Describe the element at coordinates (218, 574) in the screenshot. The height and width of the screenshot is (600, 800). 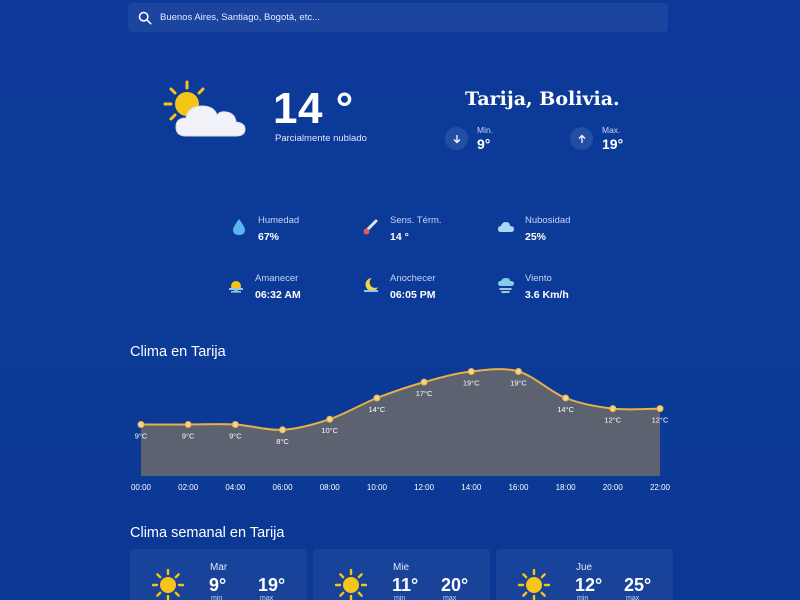
I see `week-card-day-1: Mar 9° min 19° max` at that location.